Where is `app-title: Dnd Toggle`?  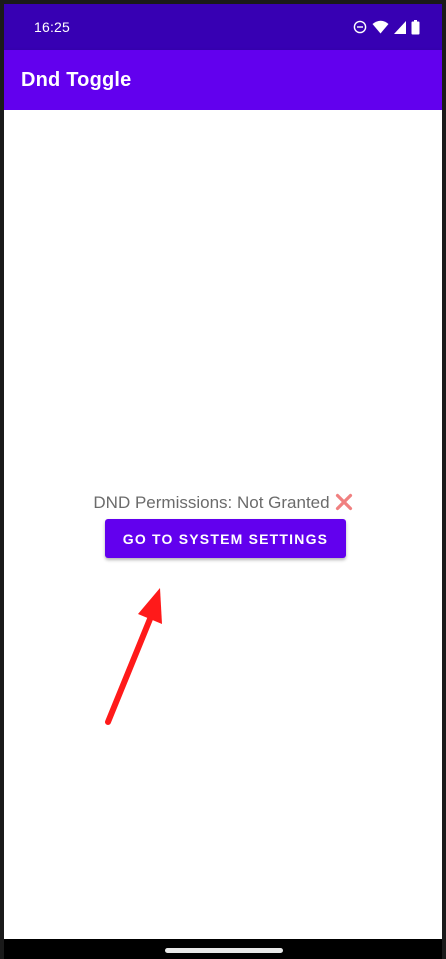 app-title: Dnd Toggle is located at coordinates (76, 80).